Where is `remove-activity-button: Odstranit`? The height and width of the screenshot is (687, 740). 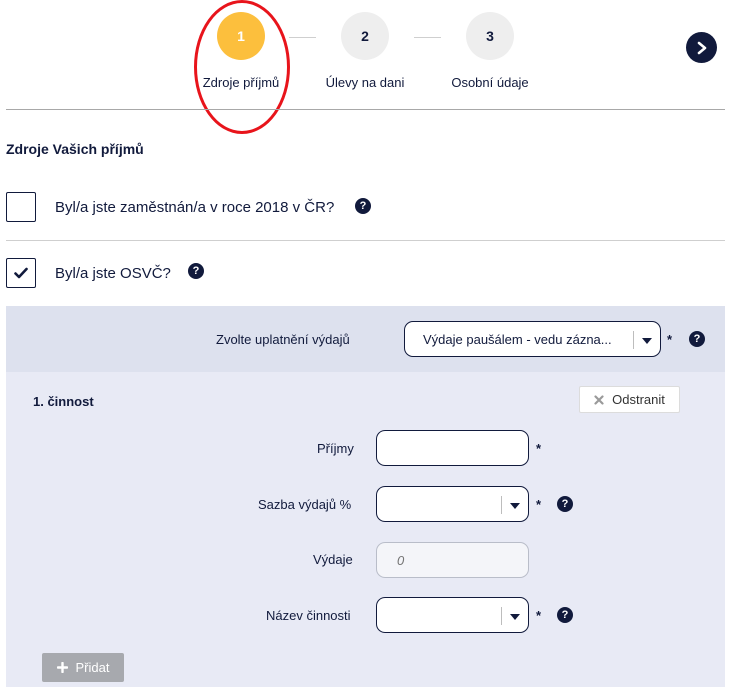 remove-activity-button: Odstranit is located at coordinates (629, 399).